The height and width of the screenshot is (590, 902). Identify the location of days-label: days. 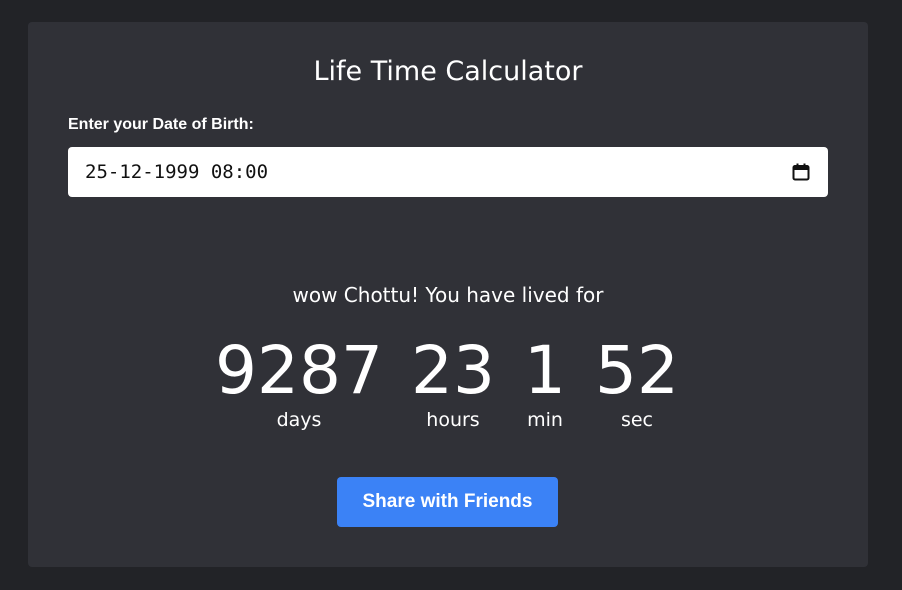
(299, 420).